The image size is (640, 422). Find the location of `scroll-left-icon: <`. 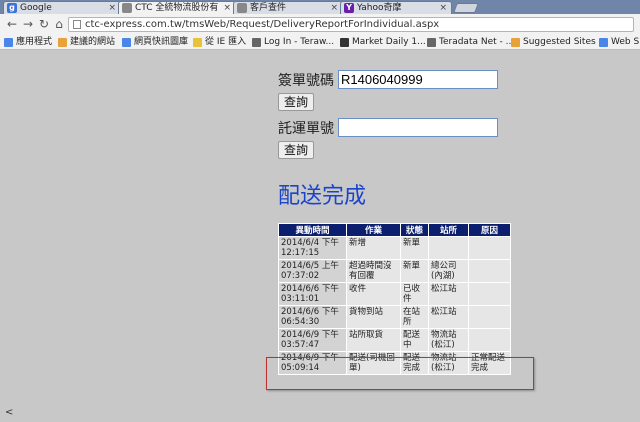

scroll-left-icon: < is located at coordinates (9, 412).